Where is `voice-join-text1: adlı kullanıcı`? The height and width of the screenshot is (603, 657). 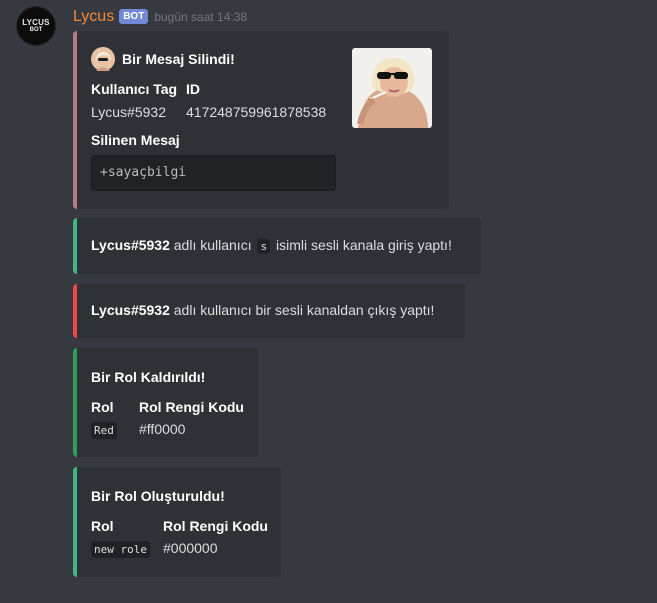 voice-join-text1: adlı kullanıcı is located at coordinates (212, 245).